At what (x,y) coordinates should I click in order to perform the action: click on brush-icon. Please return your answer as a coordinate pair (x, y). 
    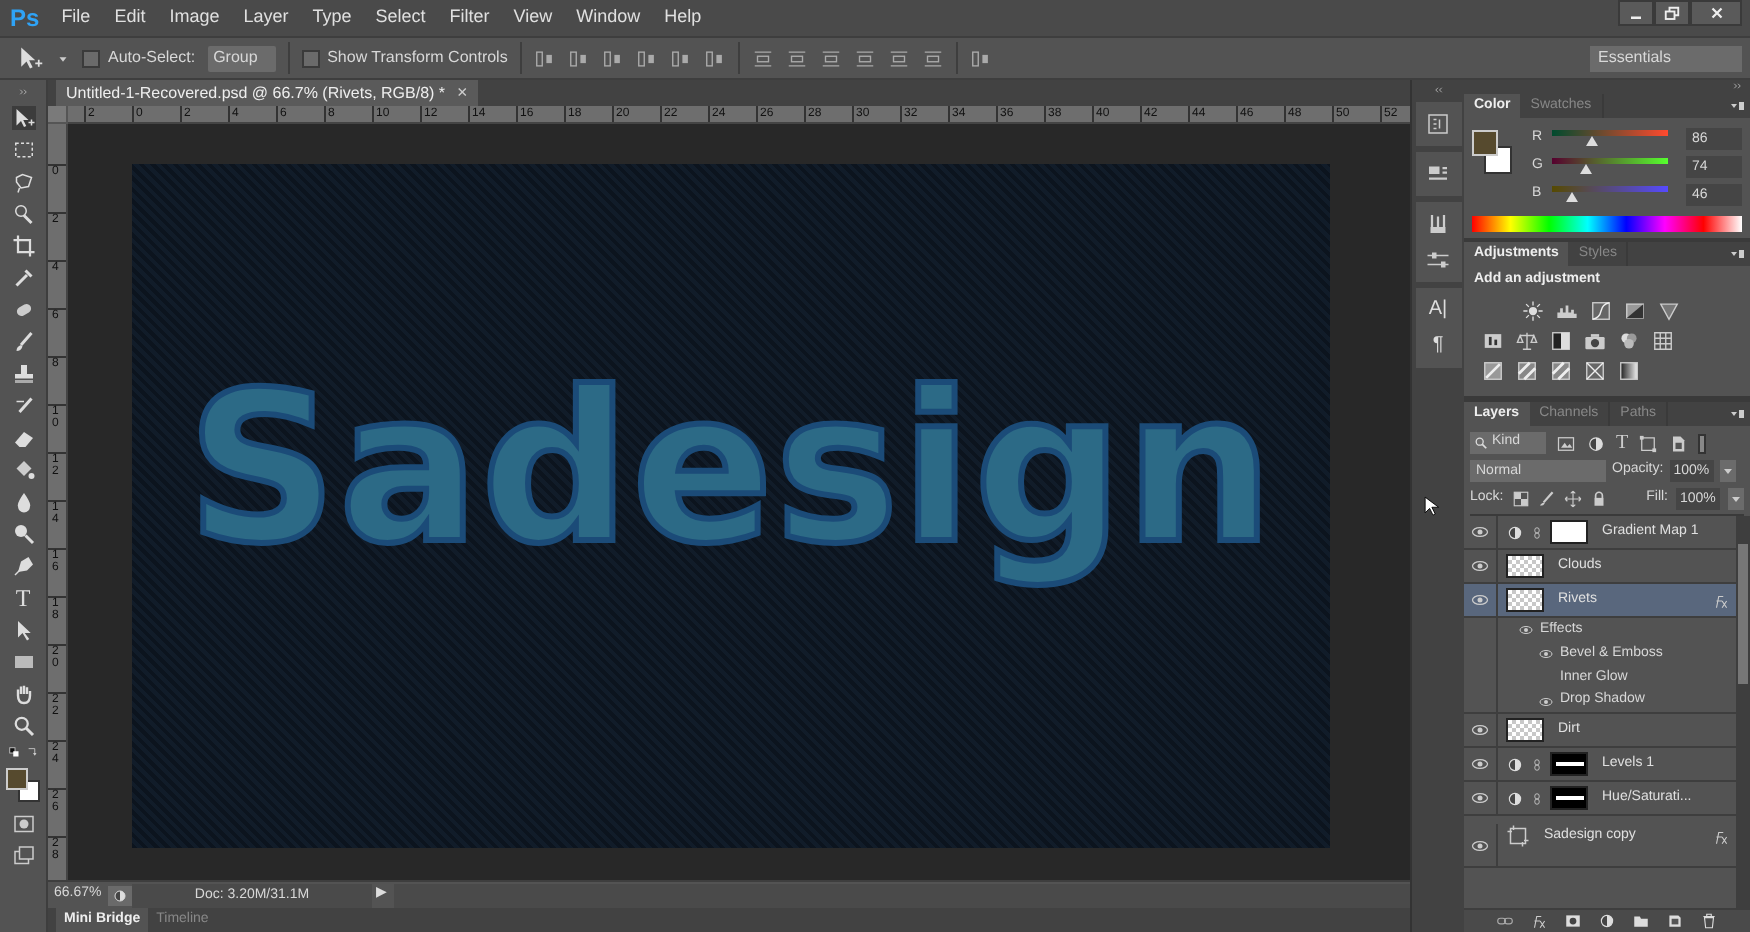
    Looking at the image, I should click on (23, 342).